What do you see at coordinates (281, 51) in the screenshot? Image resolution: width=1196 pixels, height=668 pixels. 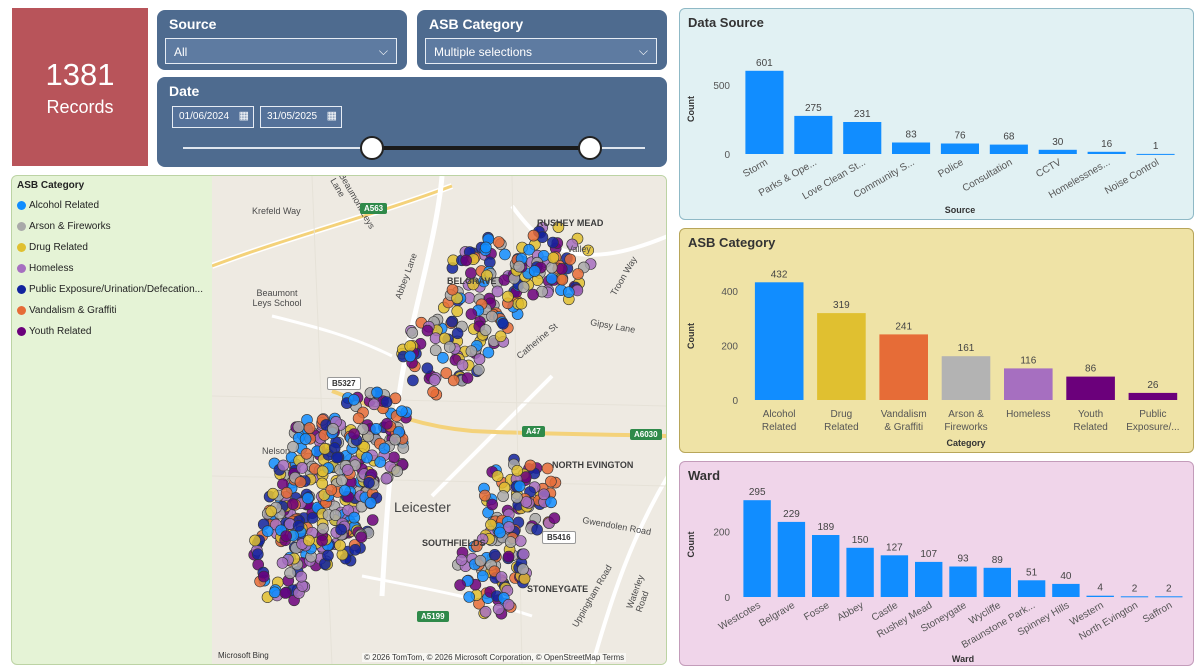 I see `source-dropdown: All ⌵` at bounding box center [281, 51].